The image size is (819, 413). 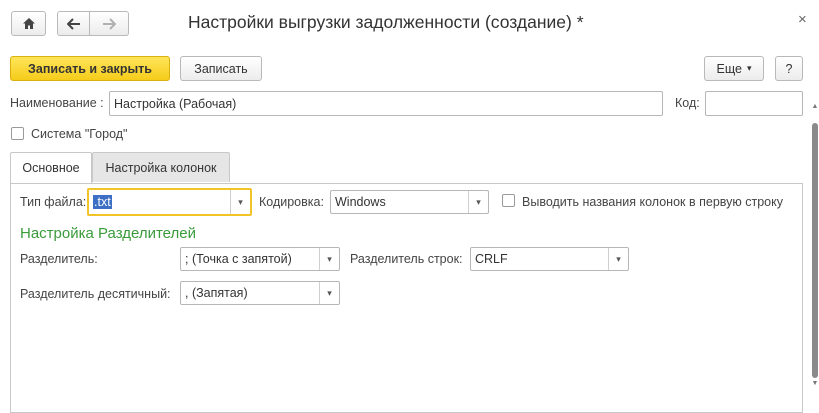 I want to click on separator-value: ; (Точка с запятой), so click(x=238, y=259).